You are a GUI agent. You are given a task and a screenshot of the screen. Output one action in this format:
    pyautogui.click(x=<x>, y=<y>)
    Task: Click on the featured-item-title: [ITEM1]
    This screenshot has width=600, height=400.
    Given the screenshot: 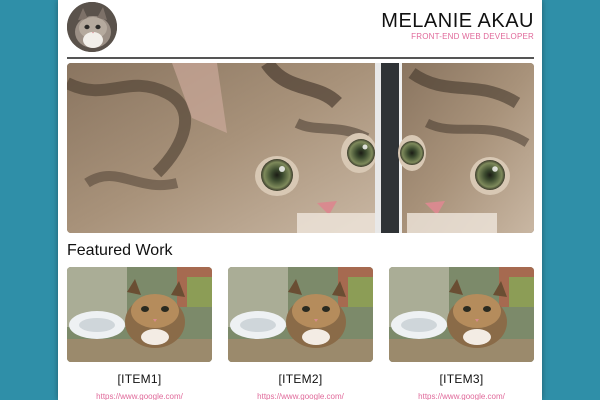 What is the action you would take?
    pyautogui.click(x=139, y=379)
    